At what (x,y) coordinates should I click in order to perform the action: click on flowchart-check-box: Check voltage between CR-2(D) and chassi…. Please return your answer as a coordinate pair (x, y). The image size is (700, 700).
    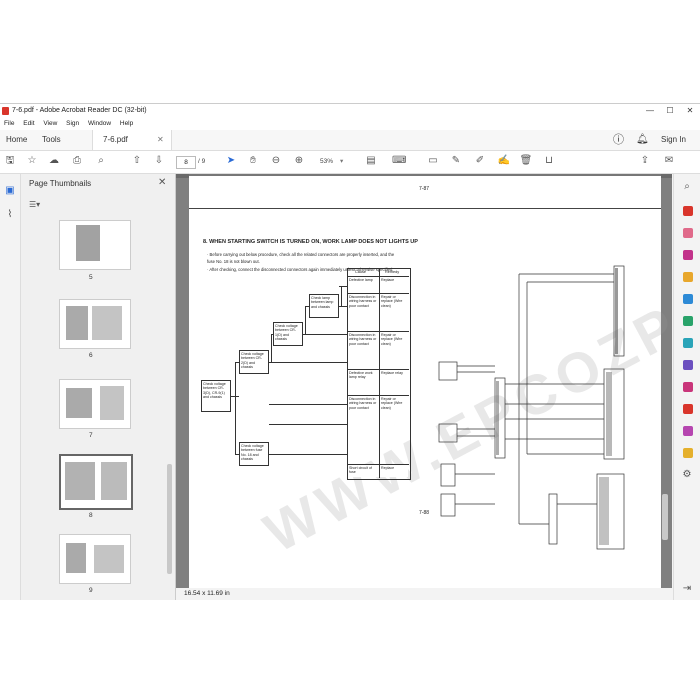
    Looking at the image, I should click on (254, 362).